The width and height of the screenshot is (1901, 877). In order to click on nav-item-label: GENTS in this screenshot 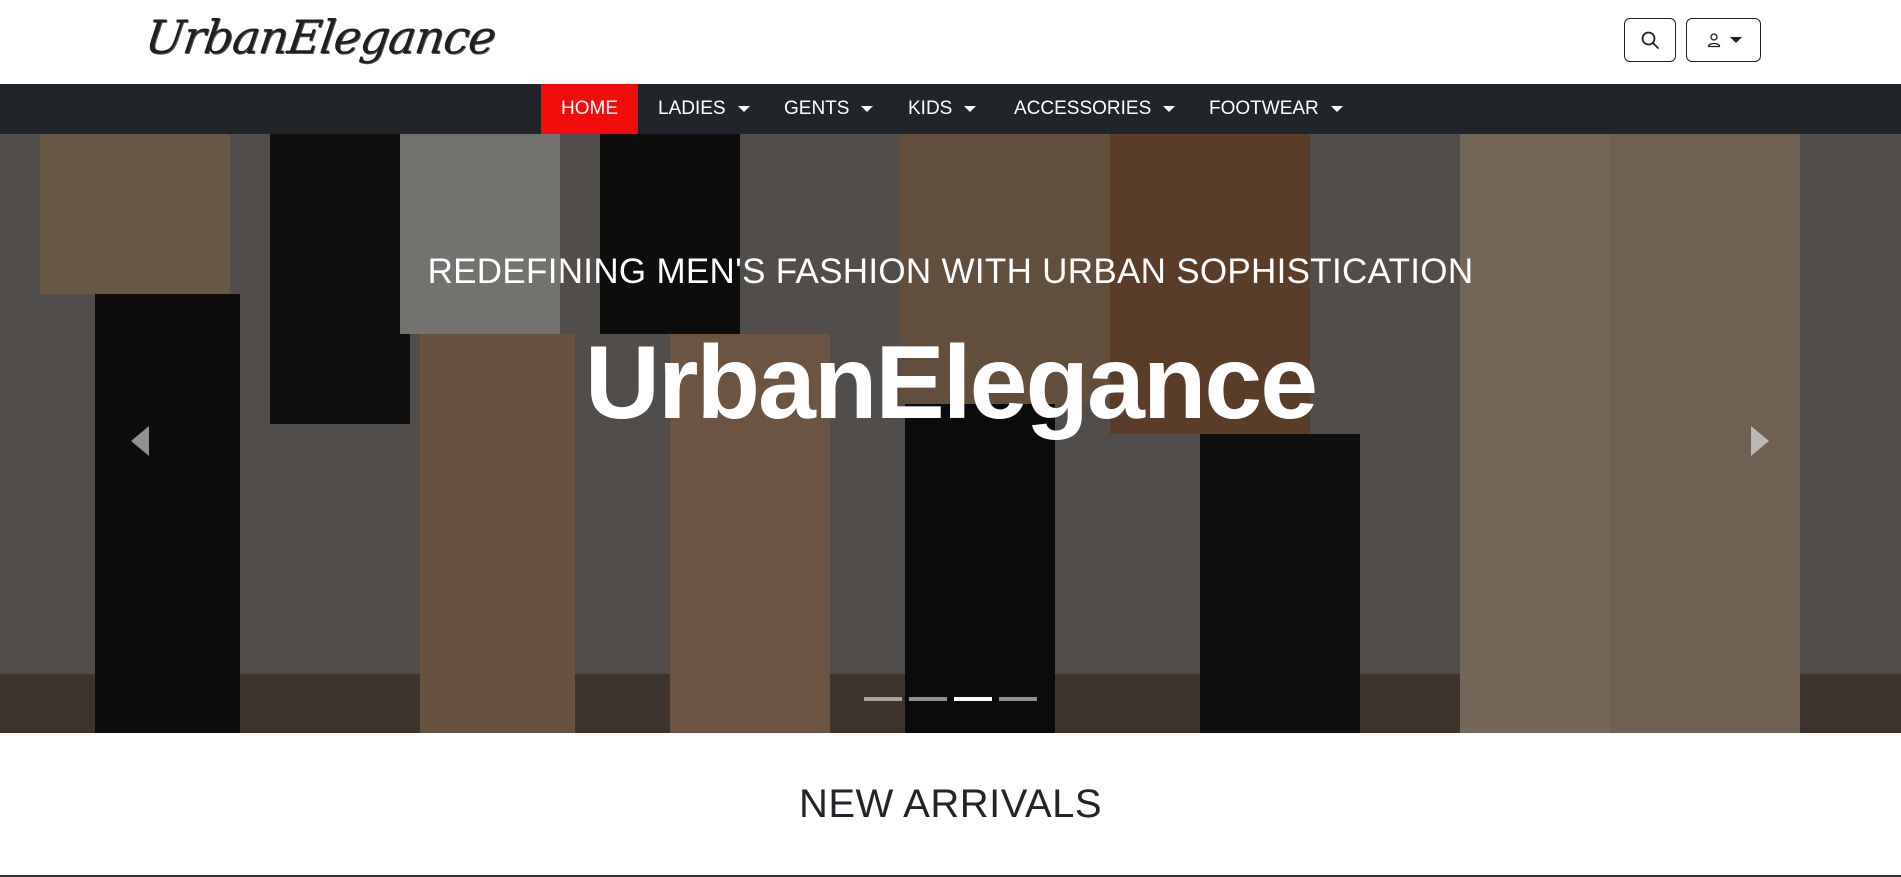, I will do `click(817, 108)`.